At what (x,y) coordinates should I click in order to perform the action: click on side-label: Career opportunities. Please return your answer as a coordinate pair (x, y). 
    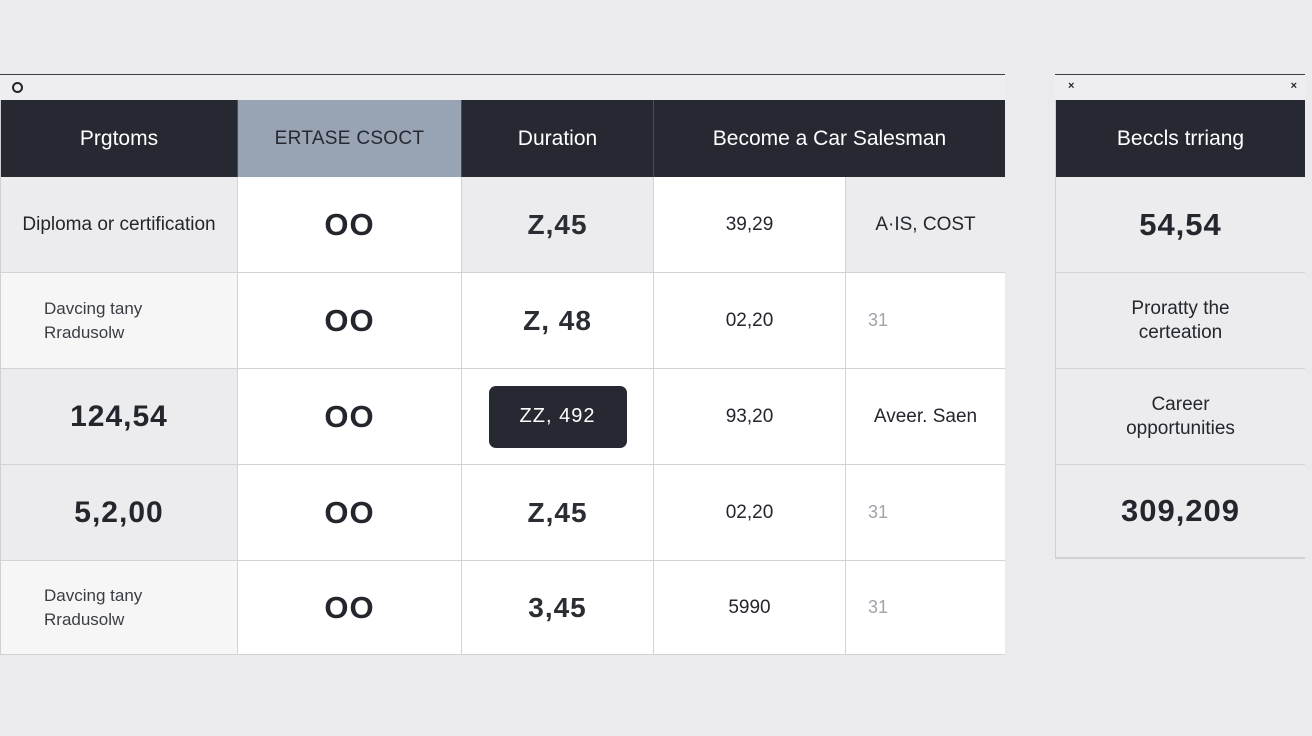
    Looking at the image, I should click on (1180, 416).